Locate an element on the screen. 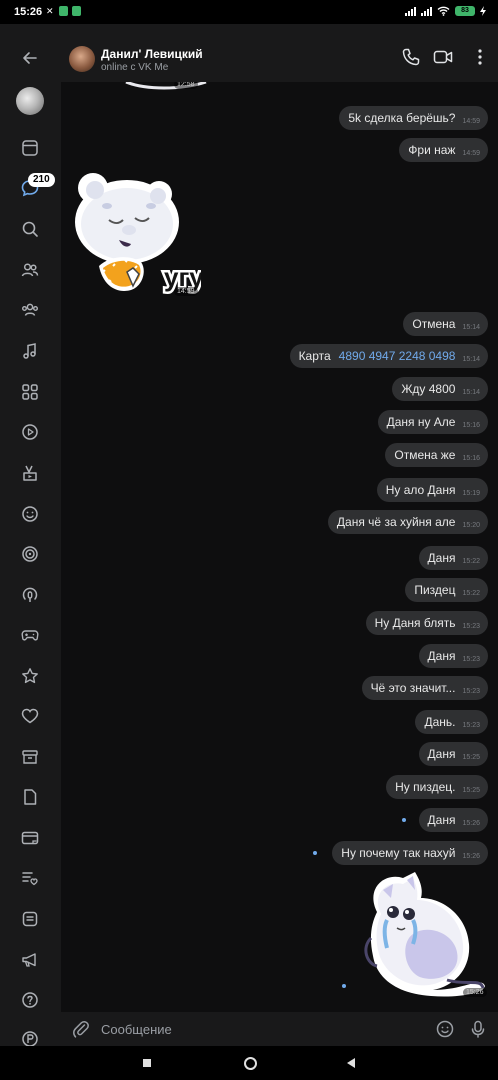 This screenshot has width=498, height=1080. message-bubble: Даня 15:23 is located at coordinates (453, 656).